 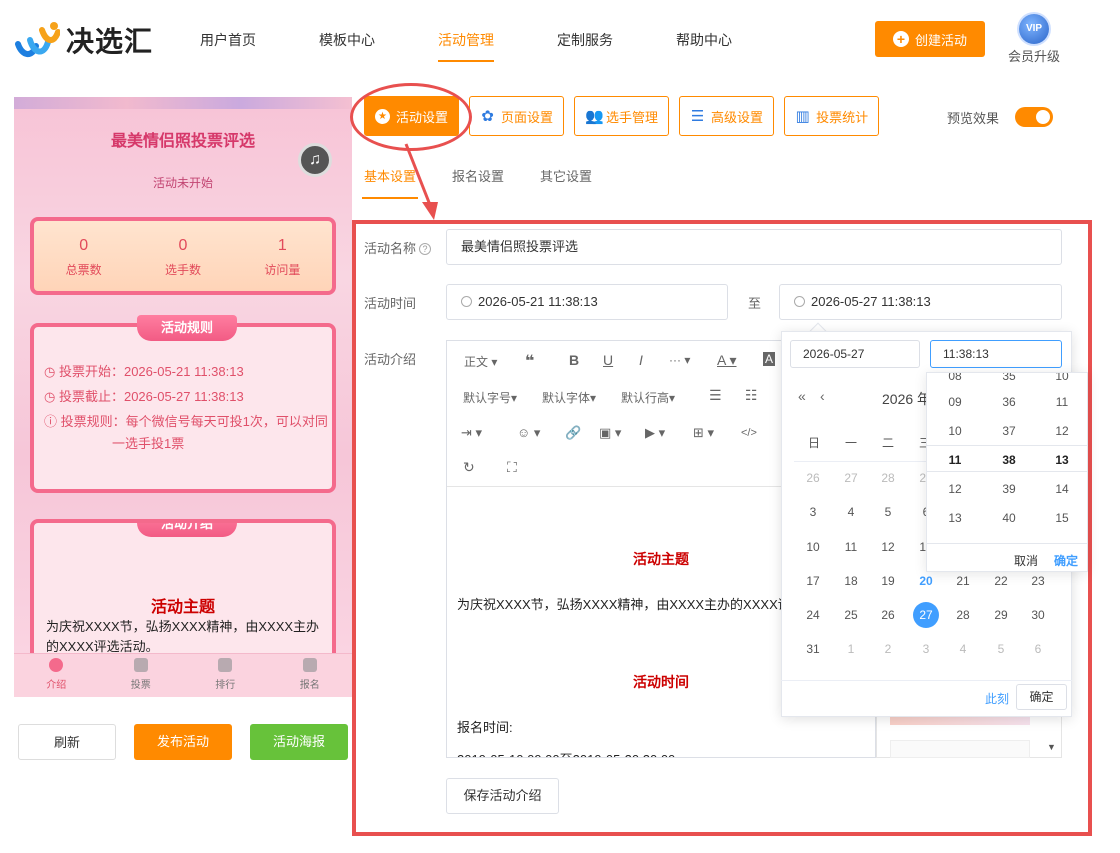 I want to click on brand-logo: 决选汇, so click(x=83, y=40).